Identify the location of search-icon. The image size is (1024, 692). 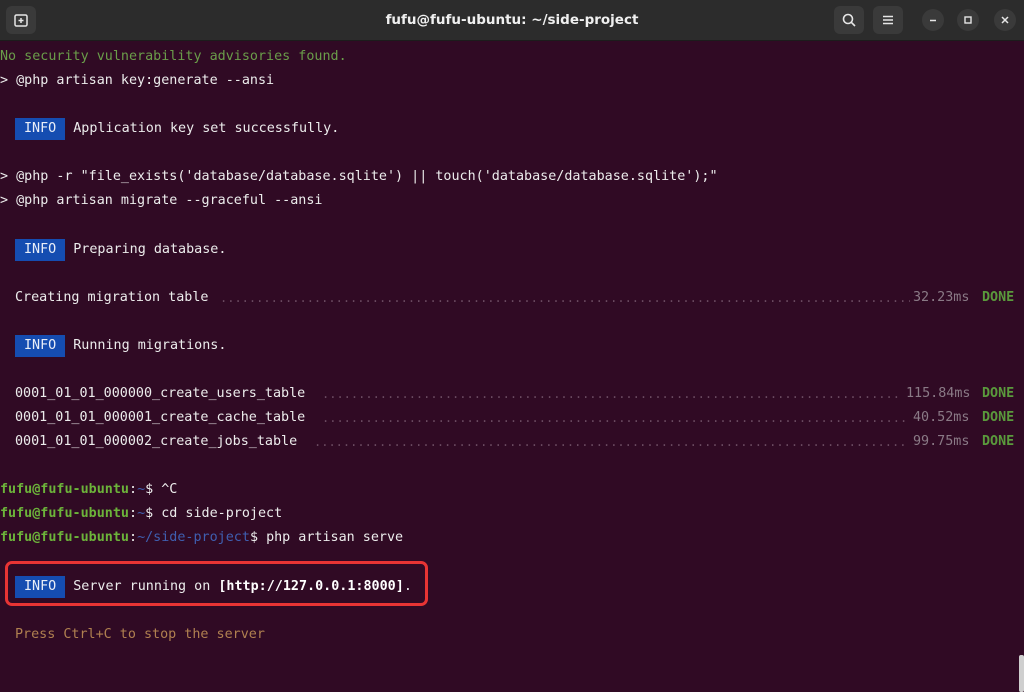
(849, 20).